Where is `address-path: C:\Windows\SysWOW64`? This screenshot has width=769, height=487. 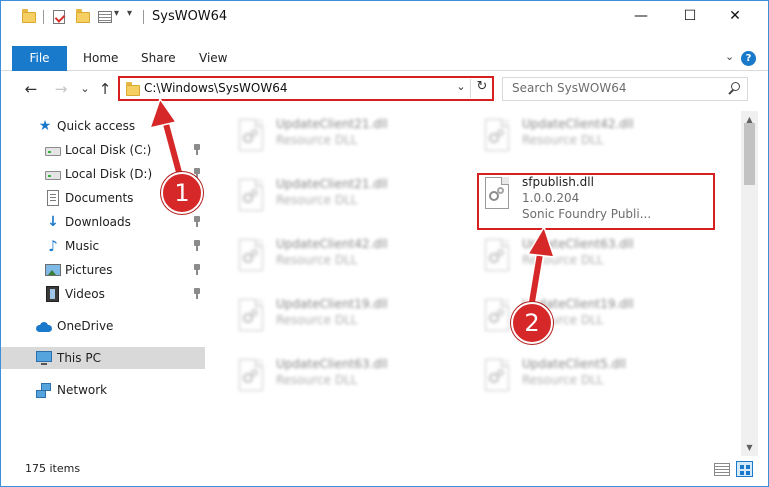 address-path: C:\Windows\SysWOW64 is located at coordinates (216, 88).